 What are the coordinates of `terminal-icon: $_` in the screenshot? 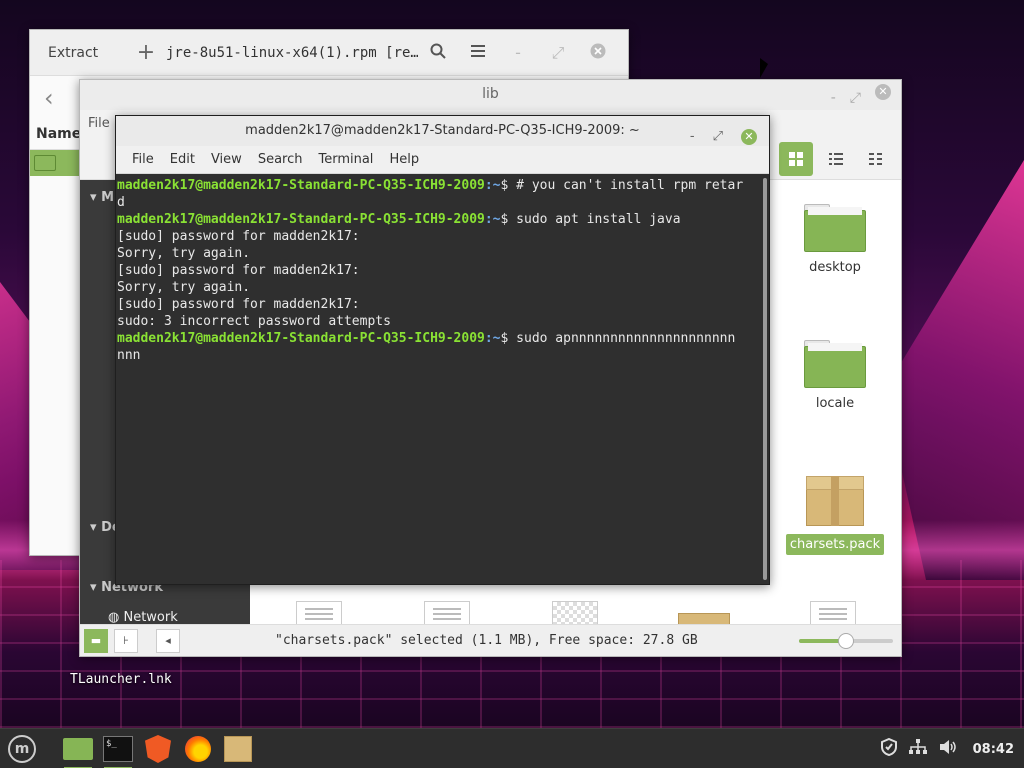 It's located at (118, 749).